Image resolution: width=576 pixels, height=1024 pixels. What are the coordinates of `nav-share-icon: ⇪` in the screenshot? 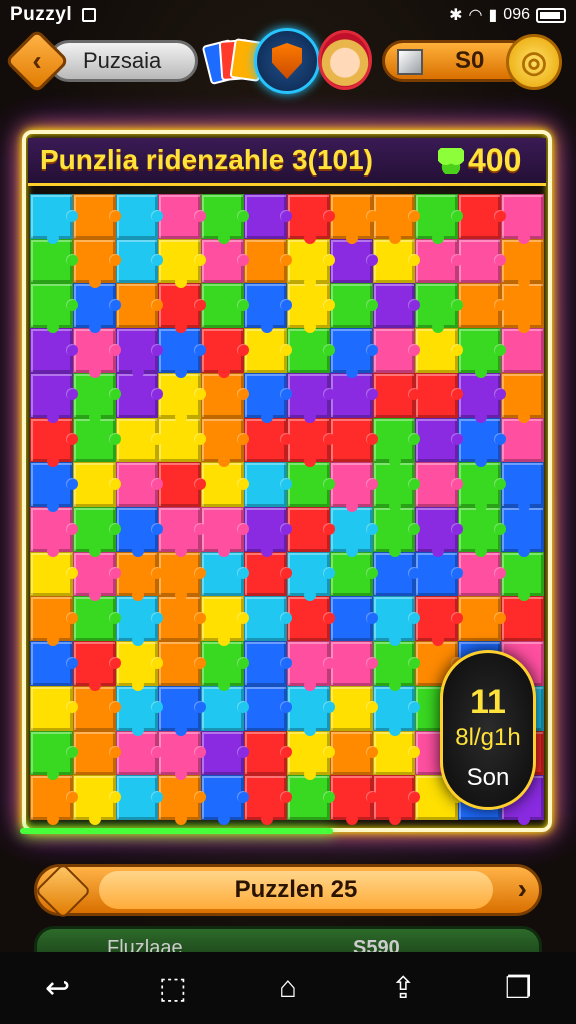 It's located at (403, 988).